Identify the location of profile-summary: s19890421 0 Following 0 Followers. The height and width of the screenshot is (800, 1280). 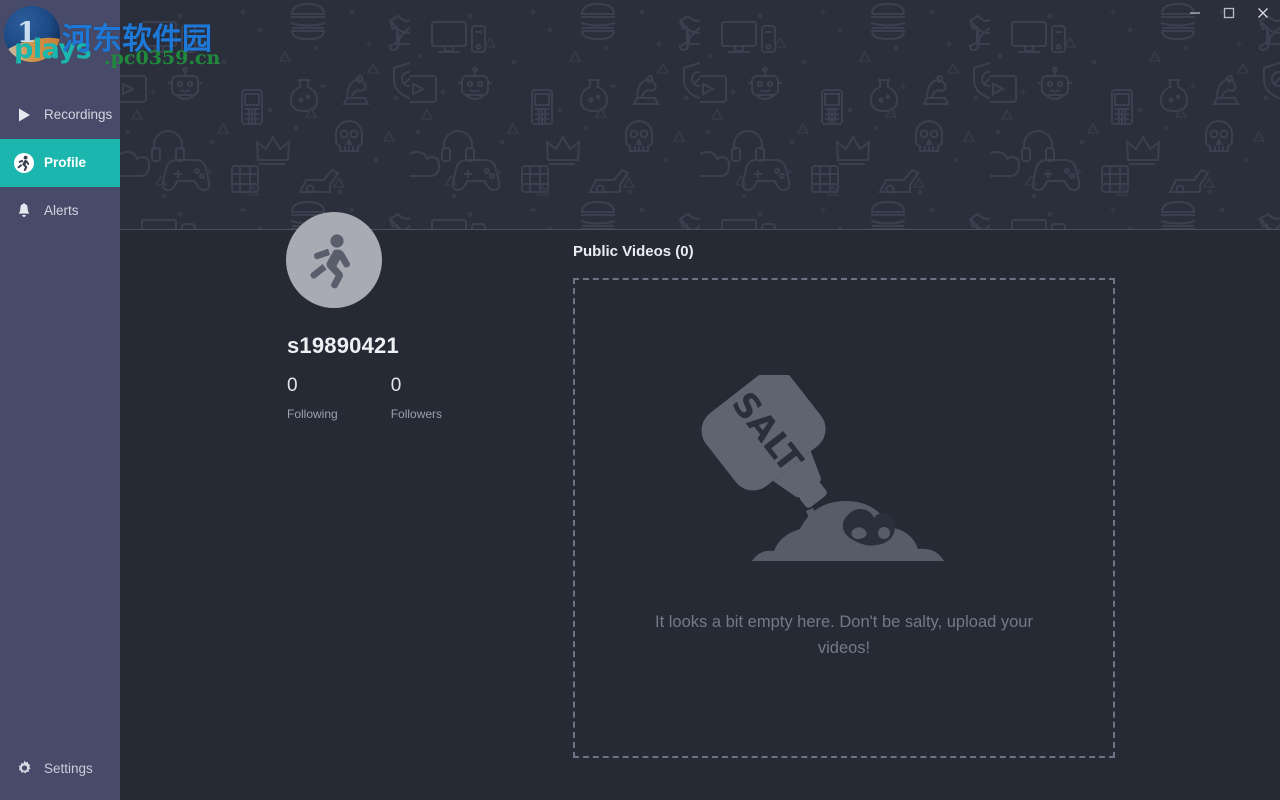
(380, 316).